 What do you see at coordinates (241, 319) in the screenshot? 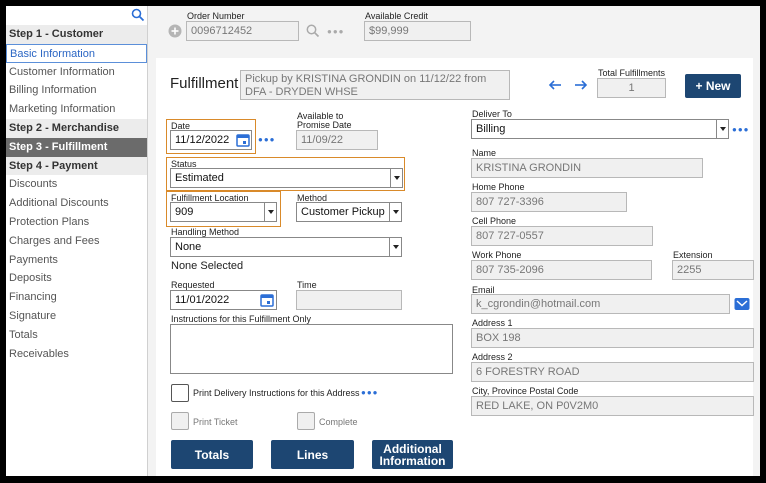
I see `instructions-label: Instructions for this Fulfillment Only` at bounding box center [241, 319].